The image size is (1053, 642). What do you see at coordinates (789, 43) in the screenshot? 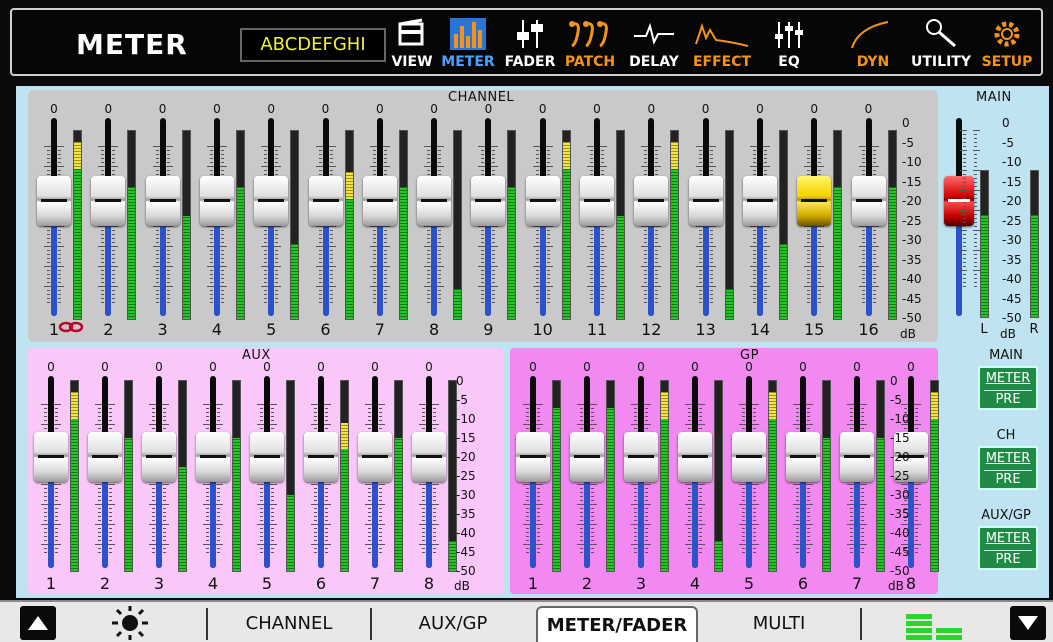
I see `nav-eq-button: EQ` at bounding box center [789, 43].